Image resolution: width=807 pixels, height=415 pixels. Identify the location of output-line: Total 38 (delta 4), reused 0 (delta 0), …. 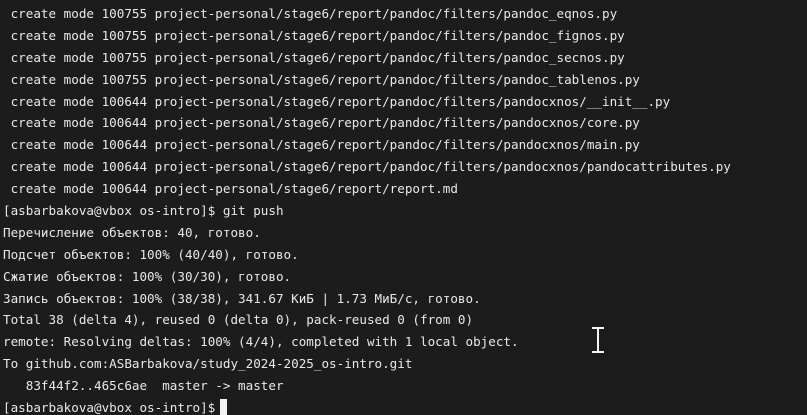
(238, 320).